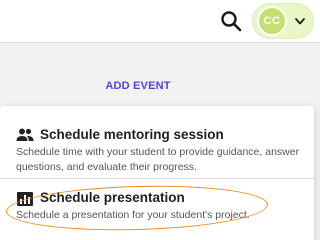 Image resolution: width=320 pixels, height=240 pixels. I want to click on presentation-chart-icon, so click(25, 199).